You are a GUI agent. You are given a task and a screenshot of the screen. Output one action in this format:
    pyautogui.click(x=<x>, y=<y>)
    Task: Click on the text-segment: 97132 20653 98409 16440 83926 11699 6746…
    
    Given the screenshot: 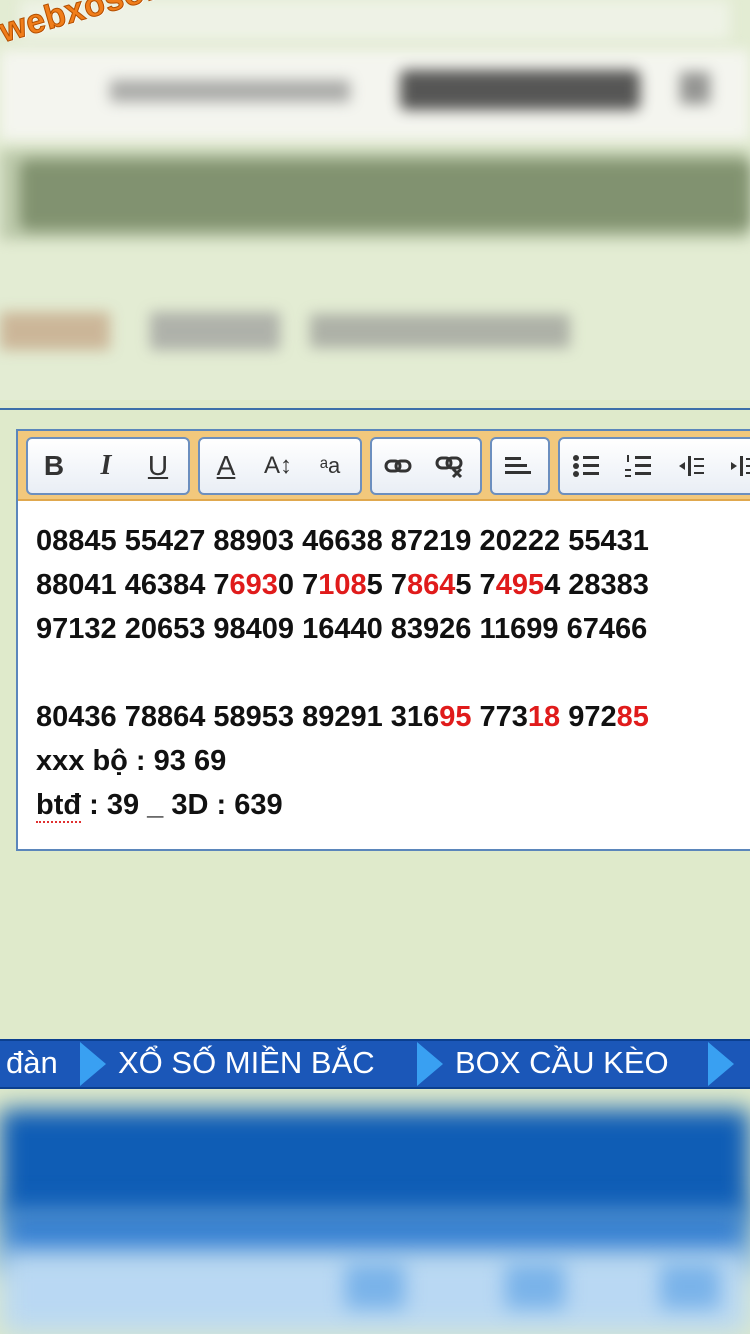 What is the action you would take?
    pyautogui.click(x=342, y=629)
    